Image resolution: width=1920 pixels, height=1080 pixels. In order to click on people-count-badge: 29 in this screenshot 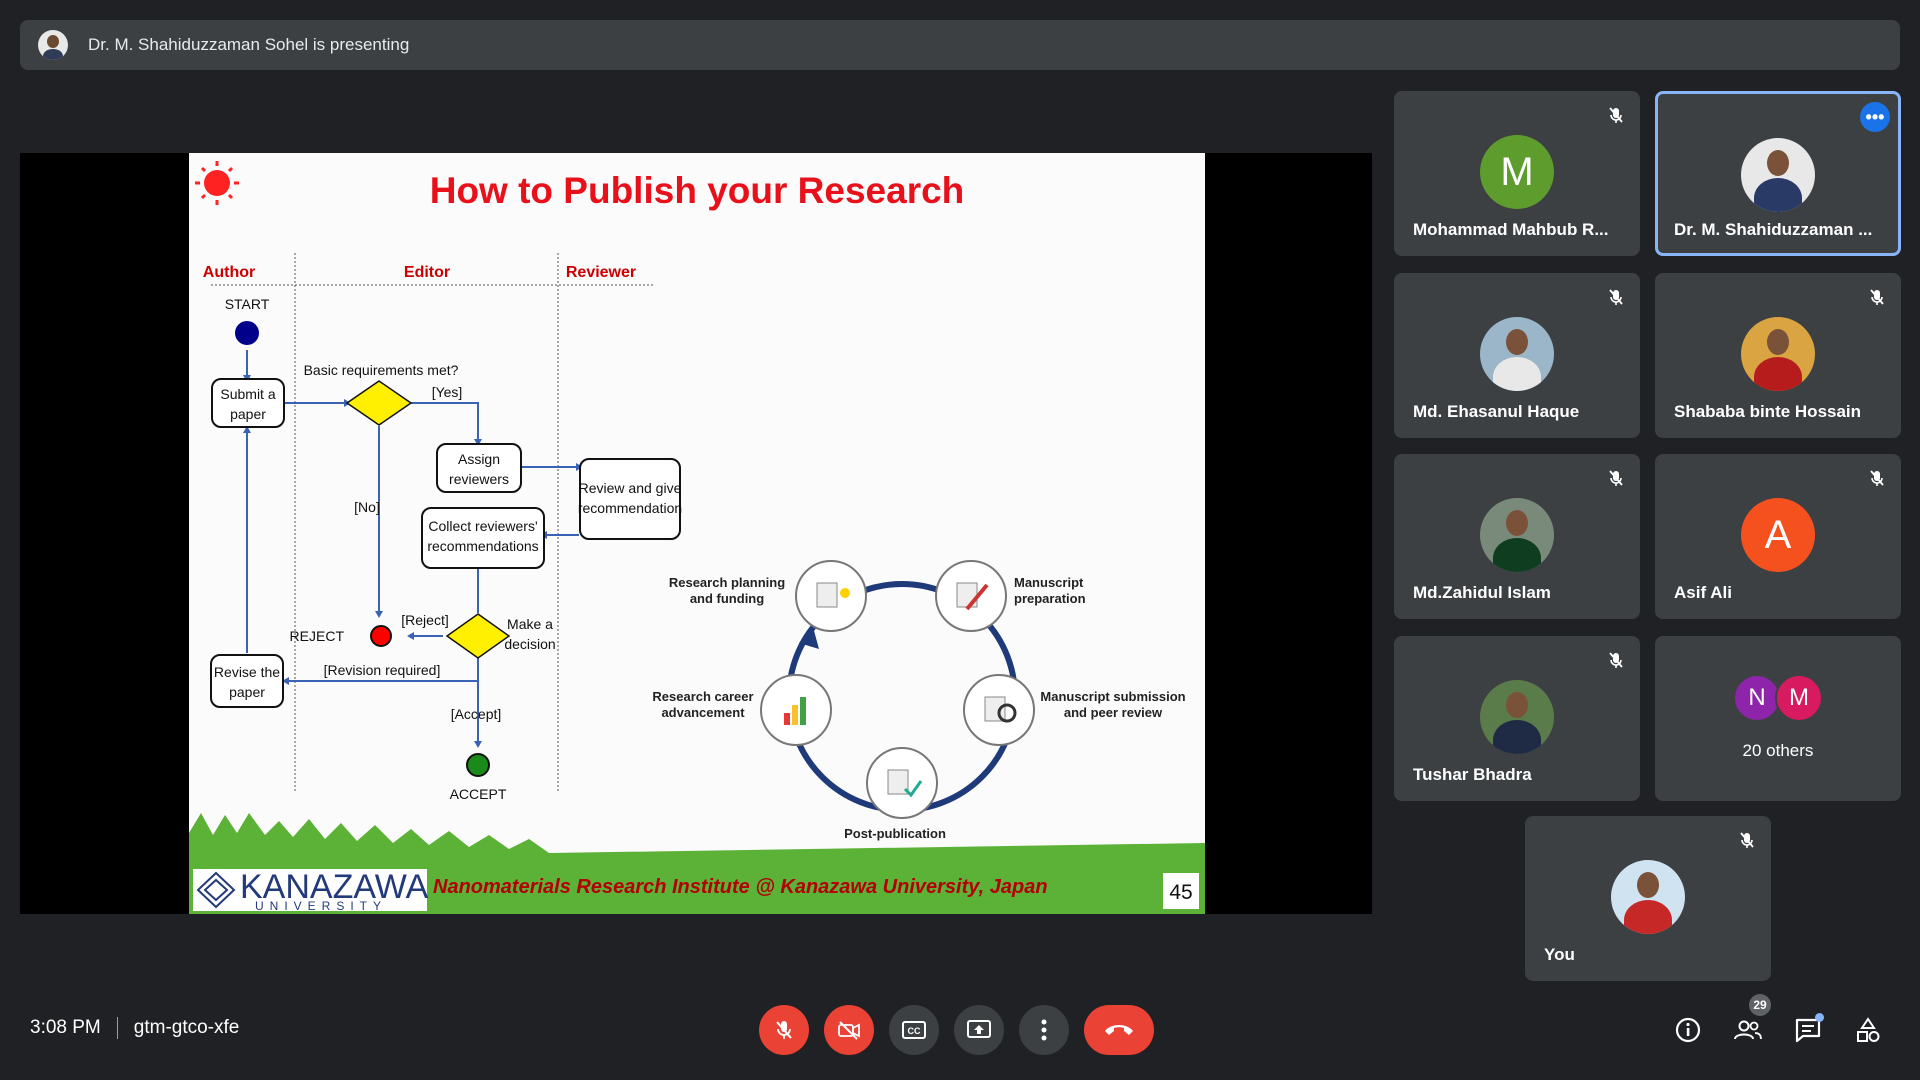, I will do `click(1760, 1005)`.